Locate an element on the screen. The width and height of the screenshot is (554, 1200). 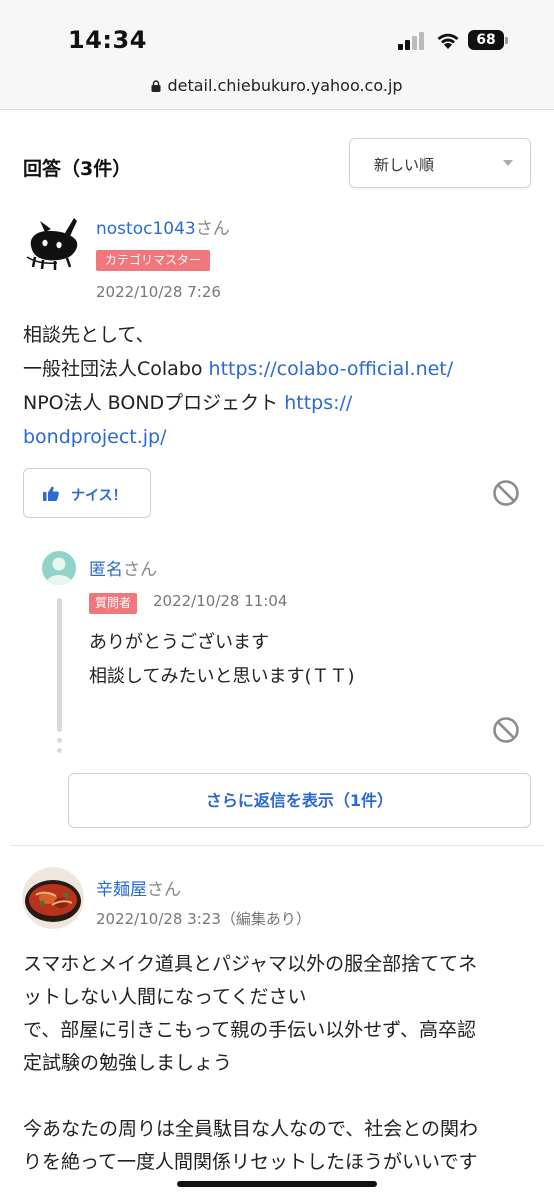
category-master-badge: カテゴリマスター is located at coordinates (153, 260).